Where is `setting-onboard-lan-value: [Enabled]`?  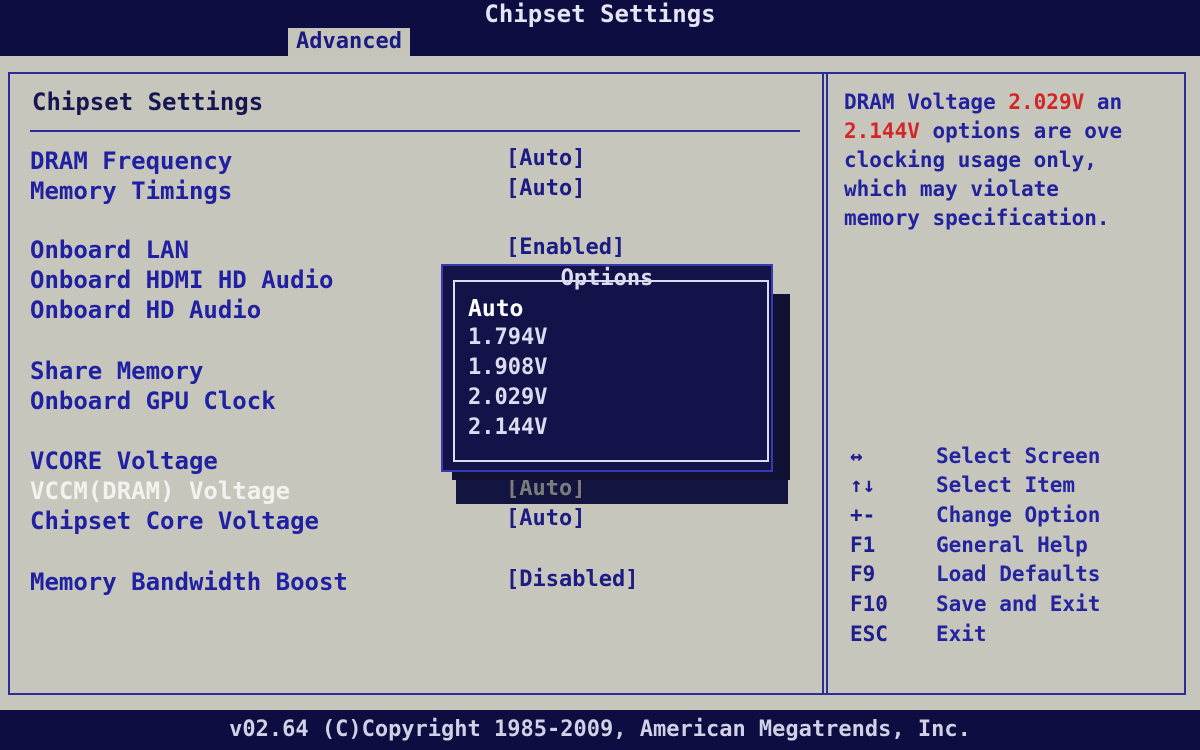 setting-onboard-lan-value: [Enabled] is located at coordinates (565, 248).